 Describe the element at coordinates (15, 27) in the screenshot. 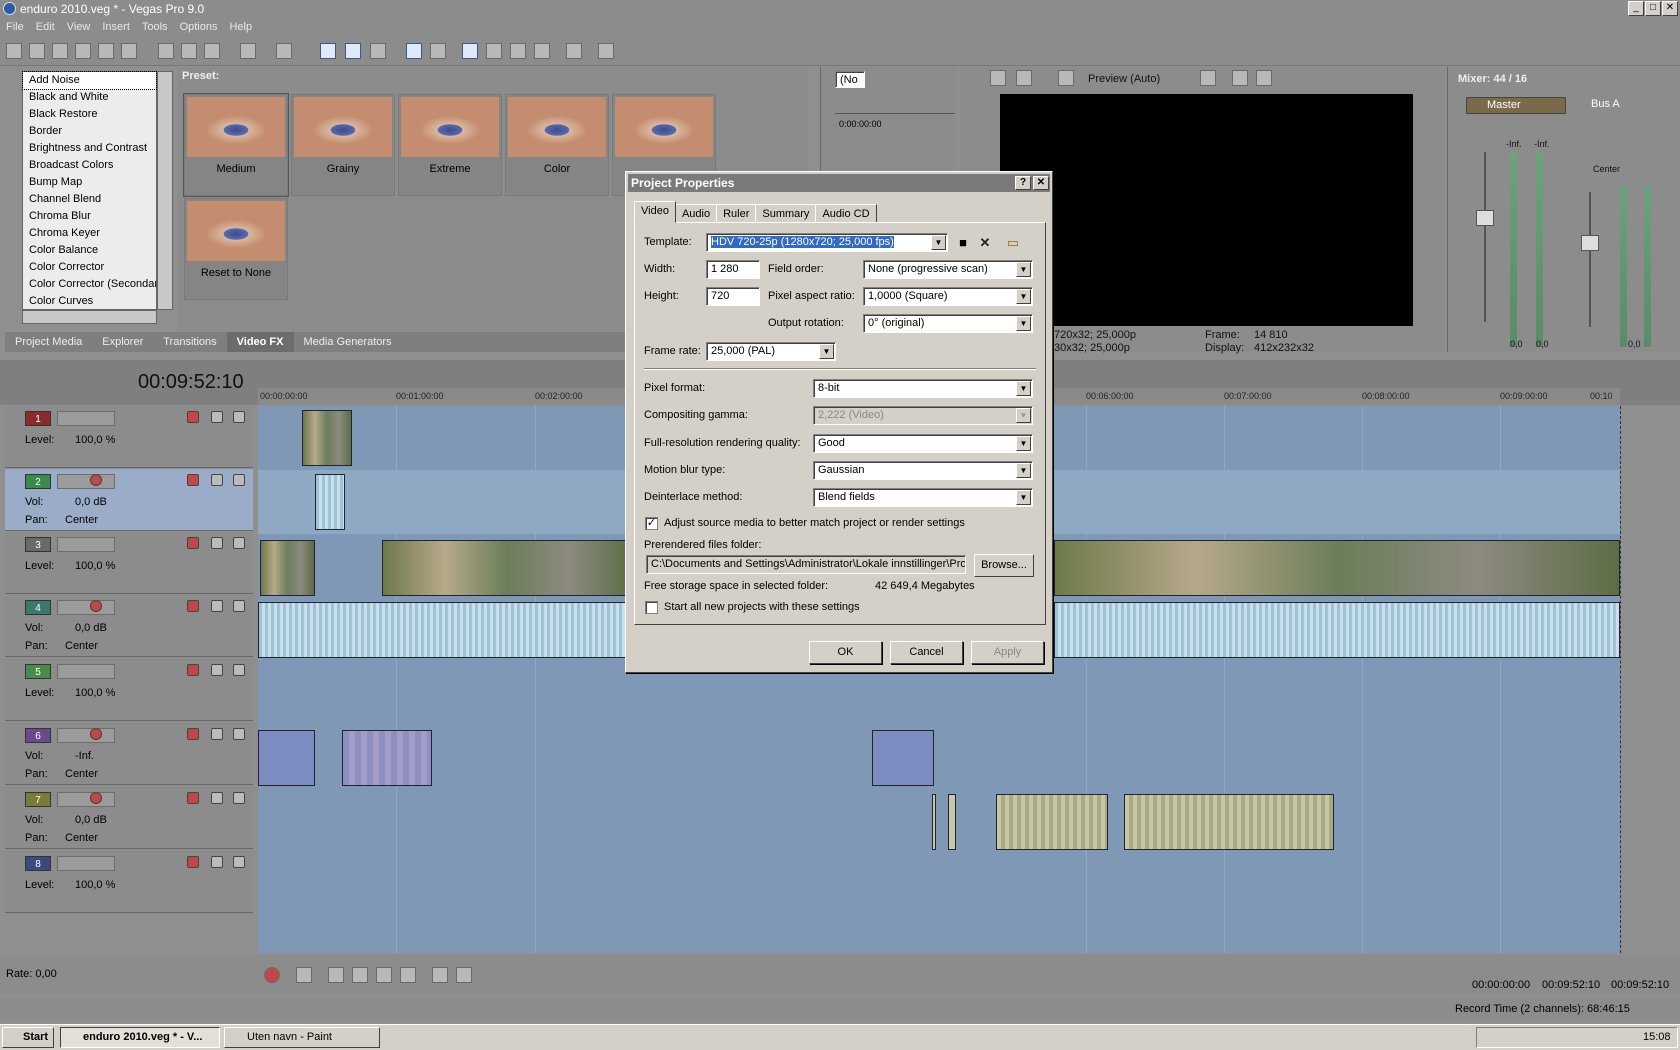

I see `menu-file: File` at that location.